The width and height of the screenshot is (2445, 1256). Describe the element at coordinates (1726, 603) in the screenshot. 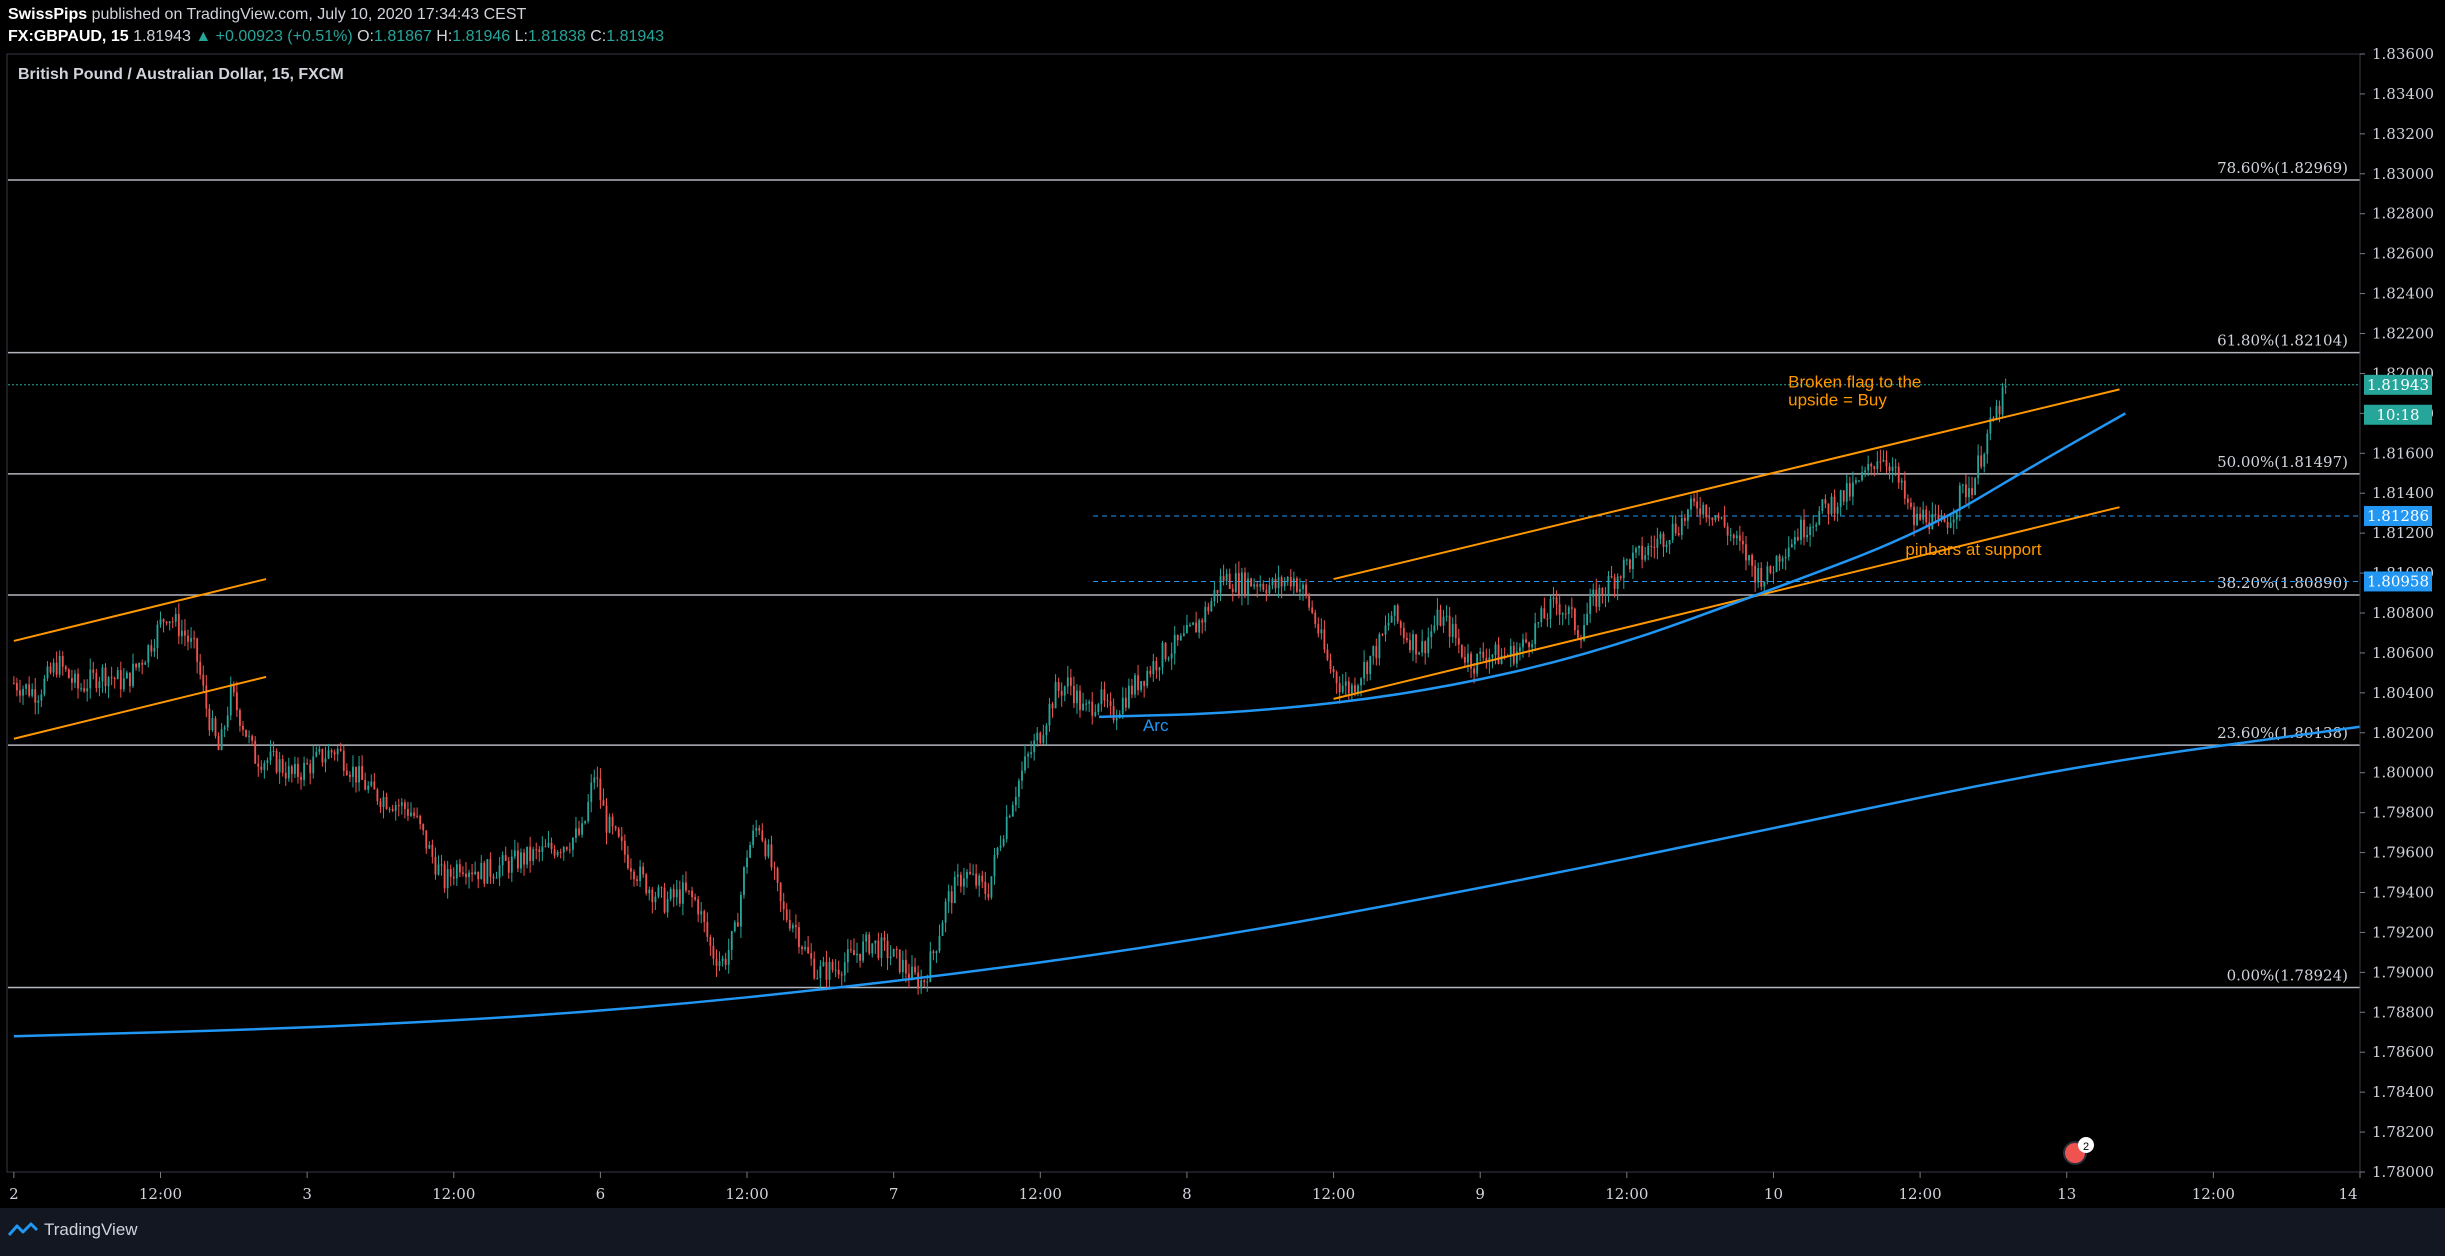

I see `trendline` at that location.